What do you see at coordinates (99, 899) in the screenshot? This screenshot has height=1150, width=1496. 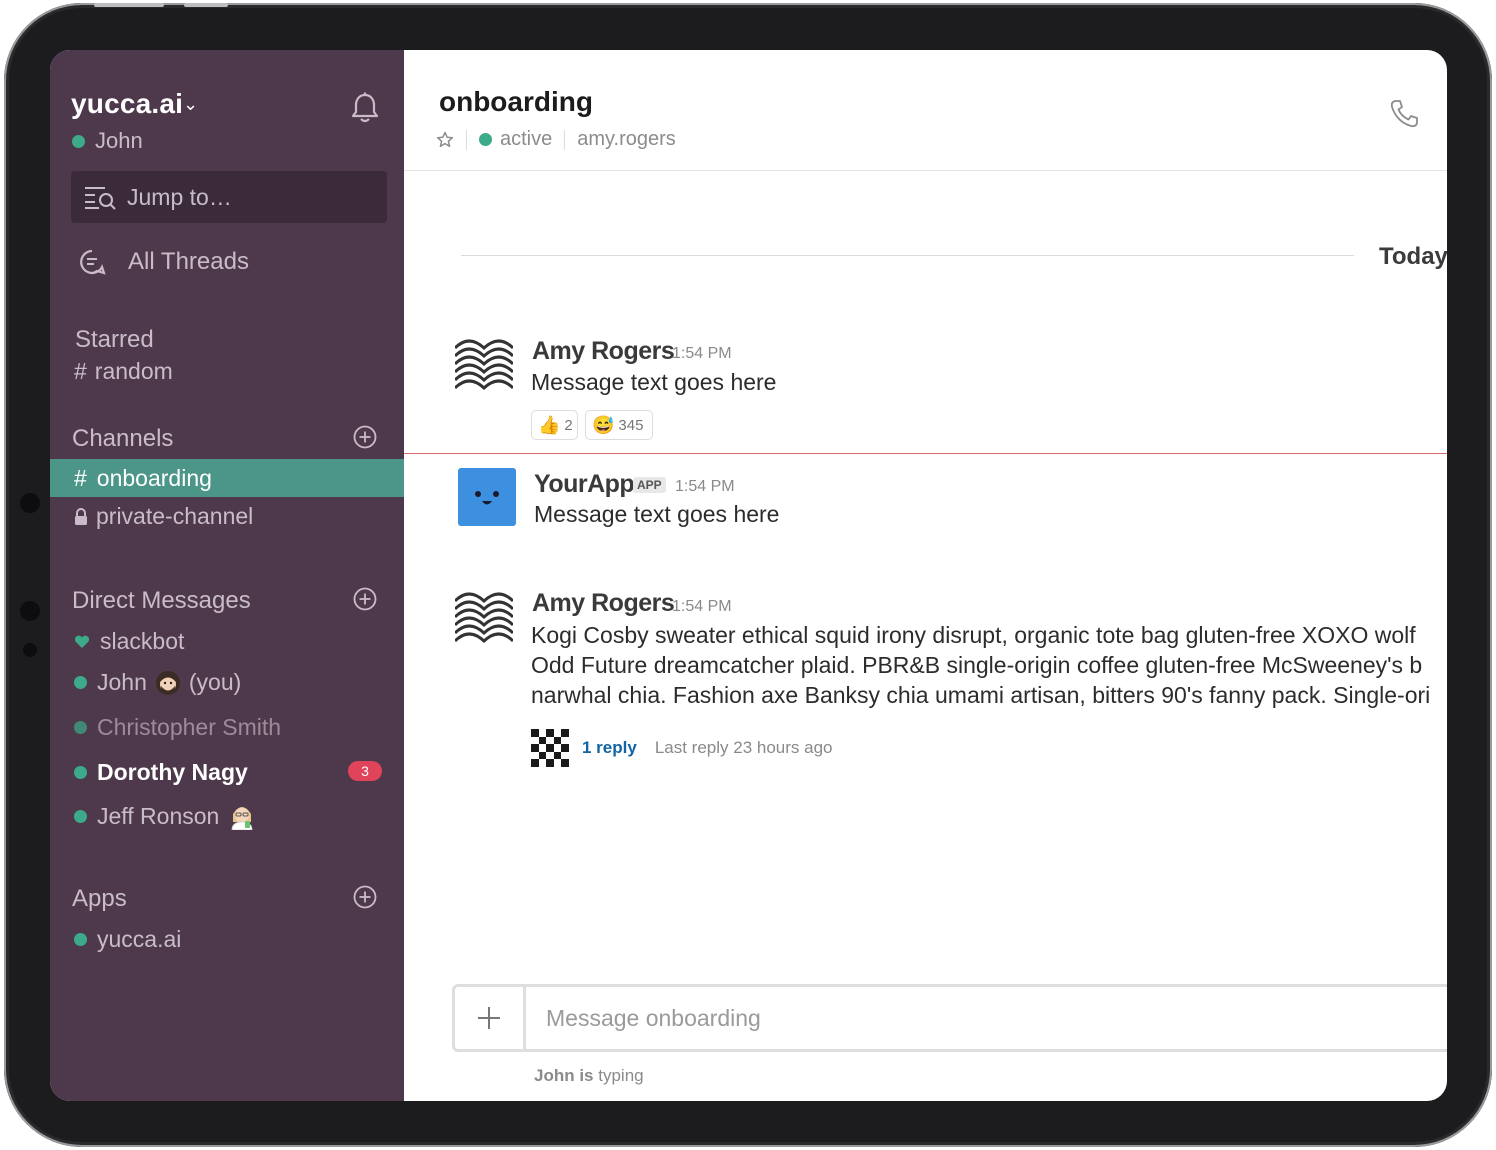 I see `apps-heading: Apps` at bounding box center [99, 899].